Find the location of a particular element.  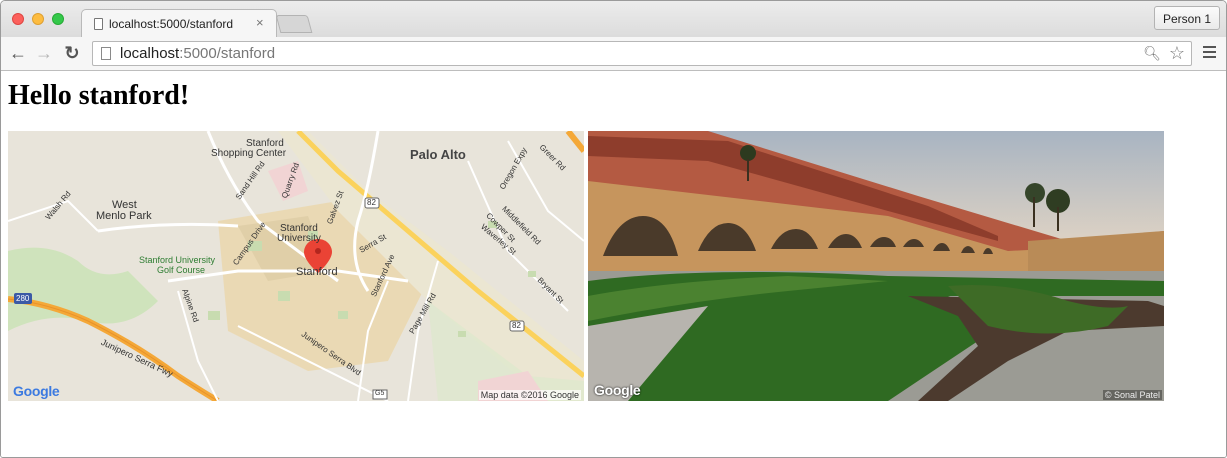

map-label: Stanford is located at coordinates (317, 272).